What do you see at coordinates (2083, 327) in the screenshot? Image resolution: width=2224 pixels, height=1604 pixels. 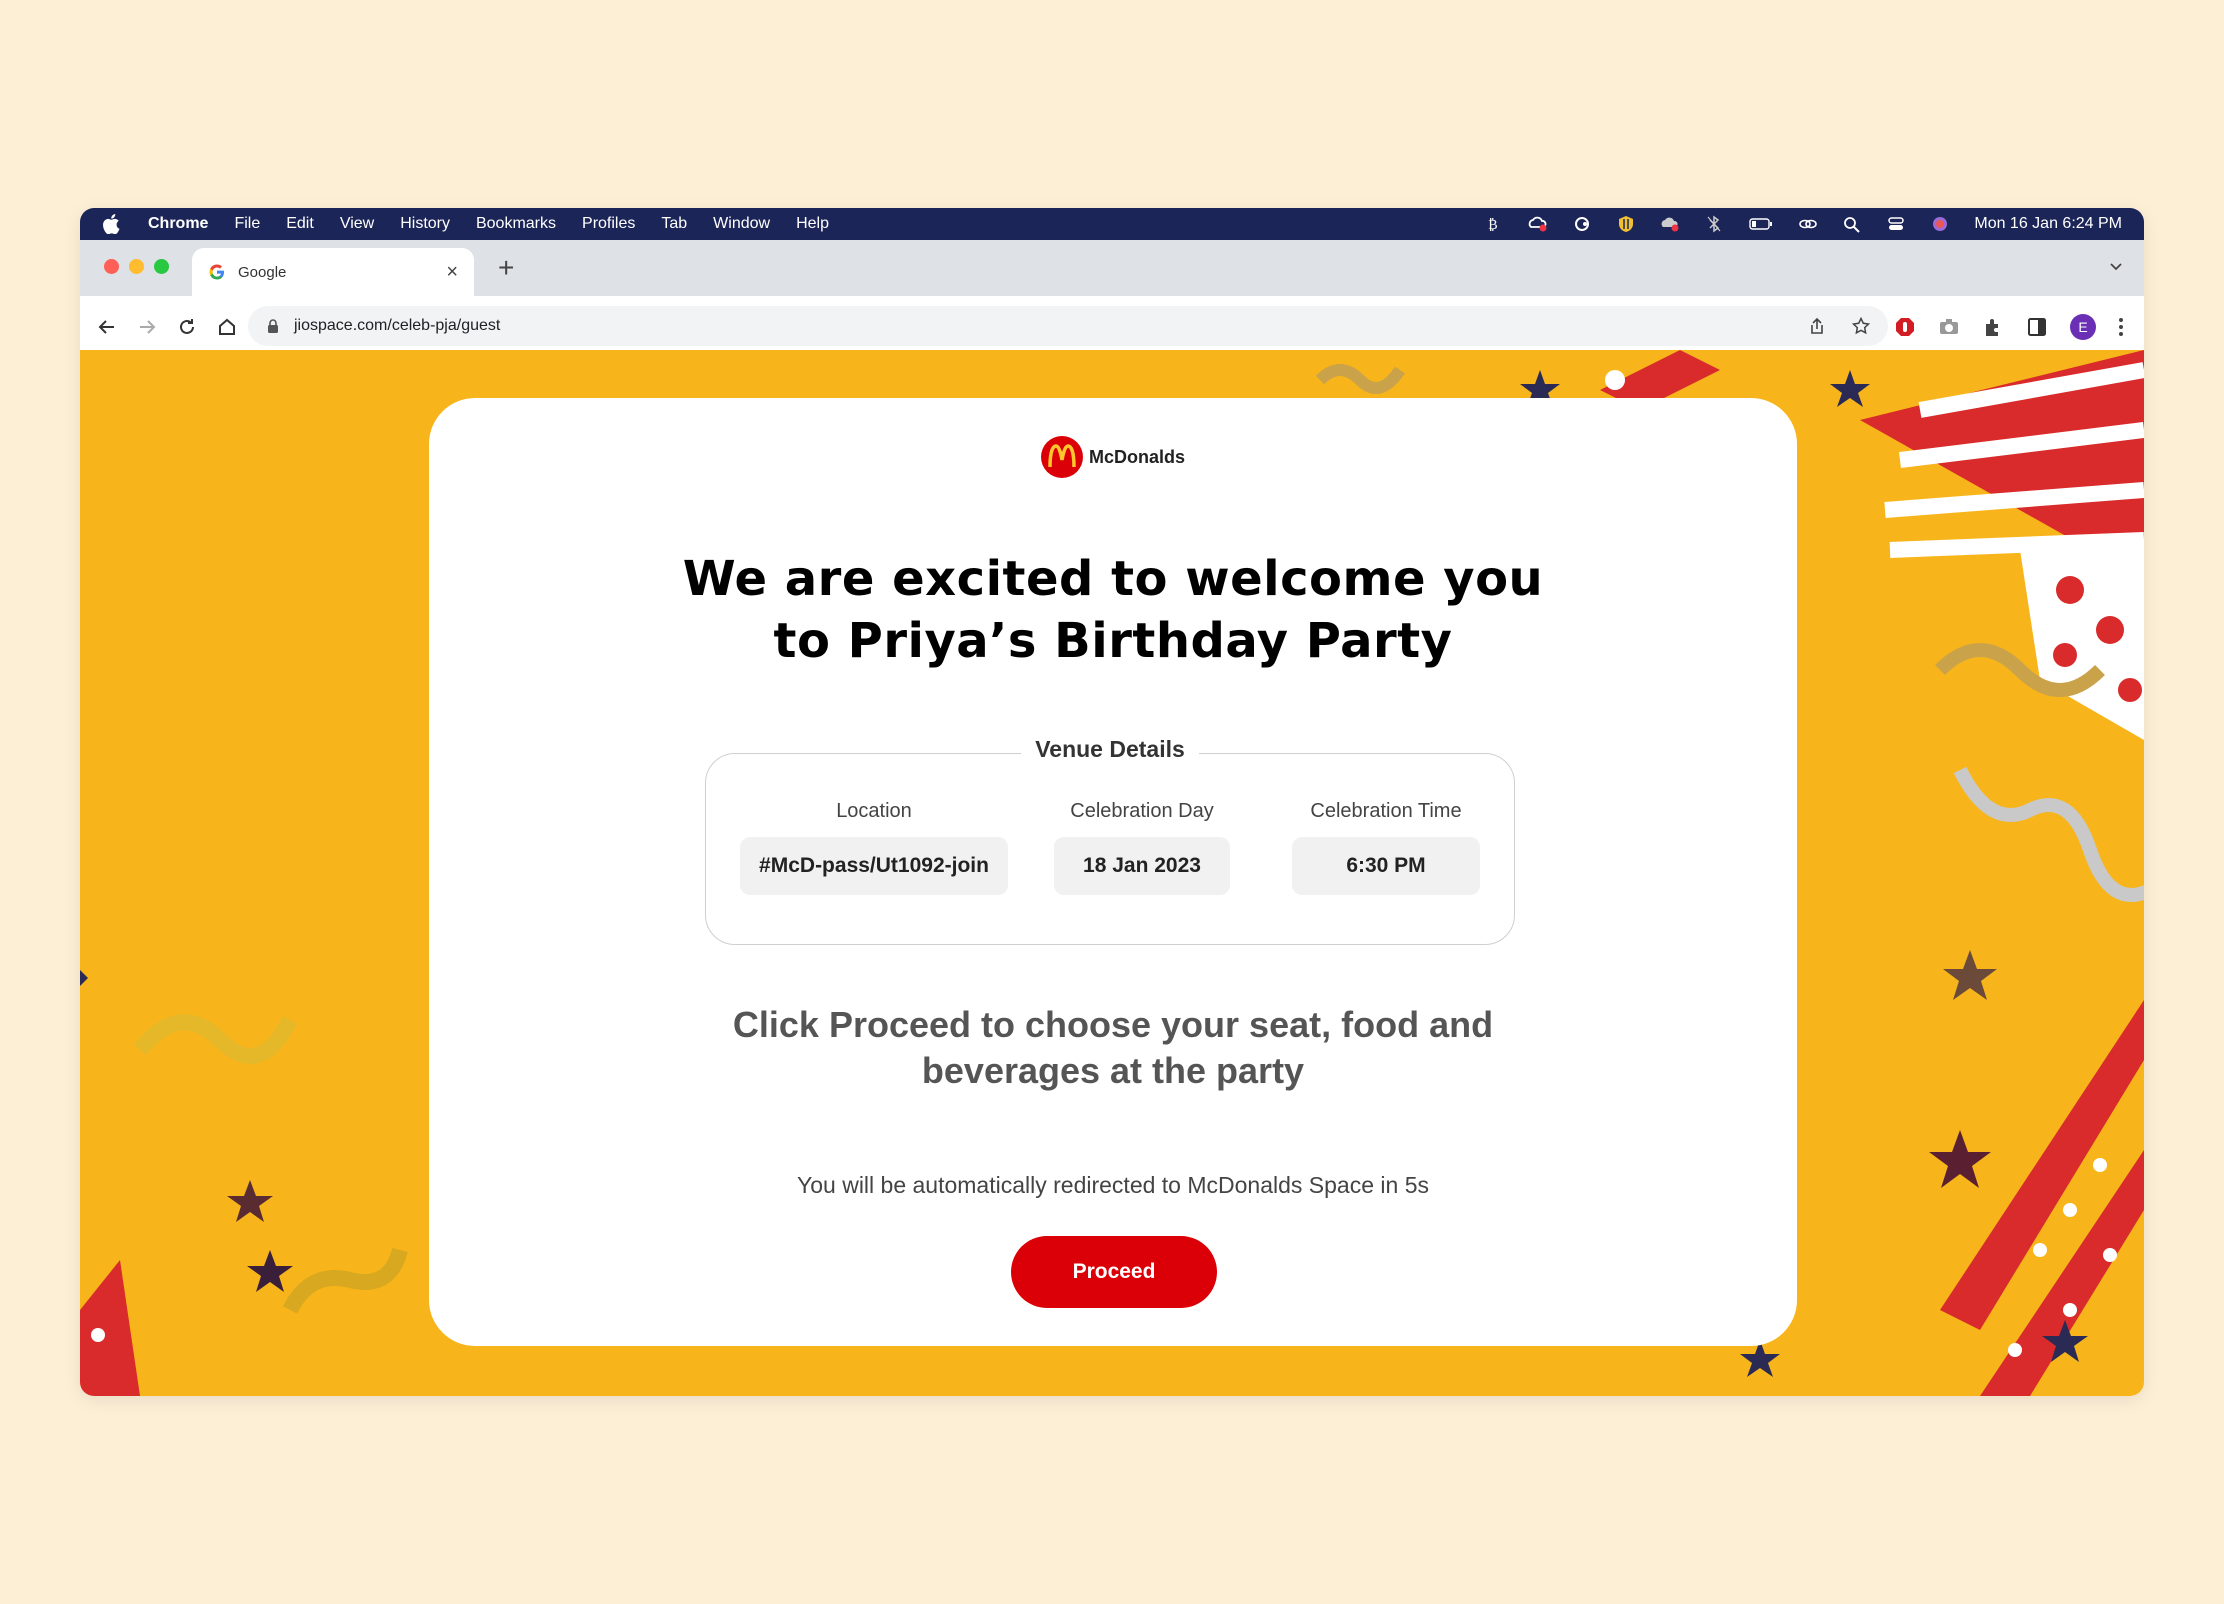 I see `profile-avatar: E` at bounding box center [2083, 327].